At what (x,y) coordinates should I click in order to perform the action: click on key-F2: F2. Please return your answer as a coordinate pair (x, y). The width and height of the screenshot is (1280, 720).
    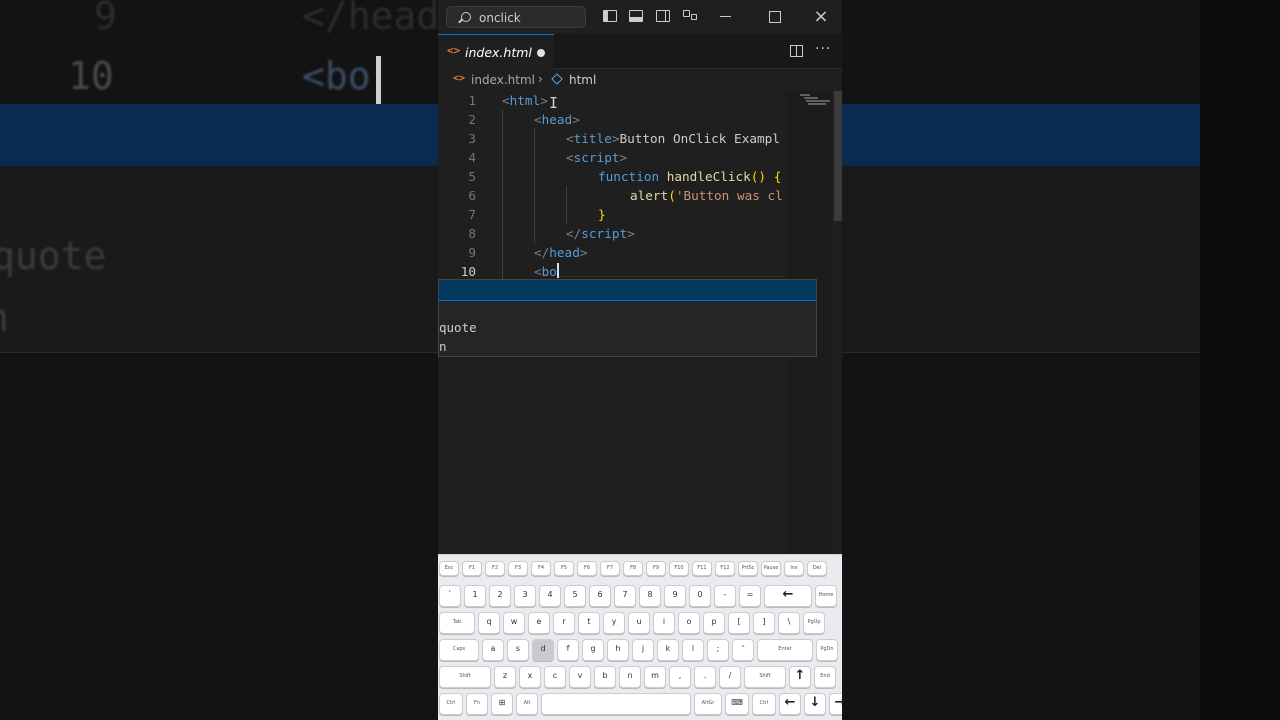
    Looking at the image, I should click on (495, 568).